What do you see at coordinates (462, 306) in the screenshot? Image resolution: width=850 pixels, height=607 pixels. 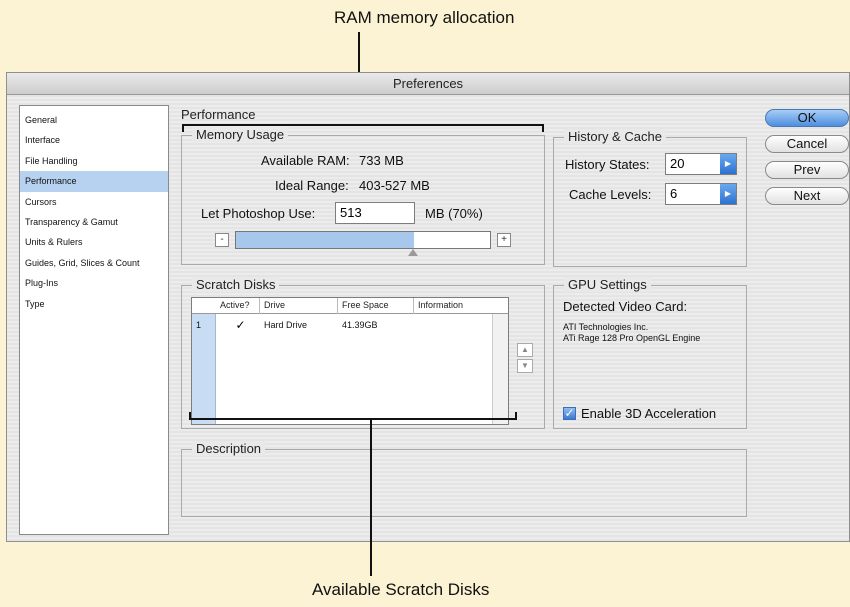 I see `column-header-information: Information` at bounding box center [462, 306].